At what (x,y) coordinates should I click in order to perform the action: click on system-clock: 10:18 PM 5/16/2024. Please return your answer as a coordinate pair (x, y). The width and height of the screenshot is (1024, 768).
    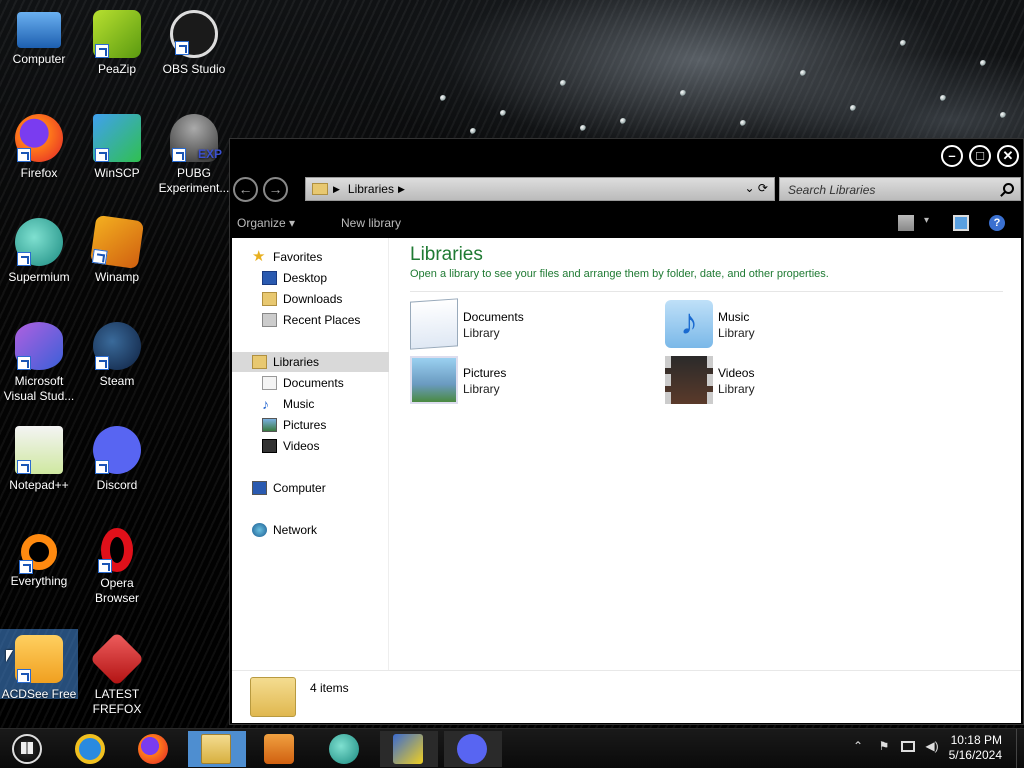
    Looking at the image, I should click on (975, 748).